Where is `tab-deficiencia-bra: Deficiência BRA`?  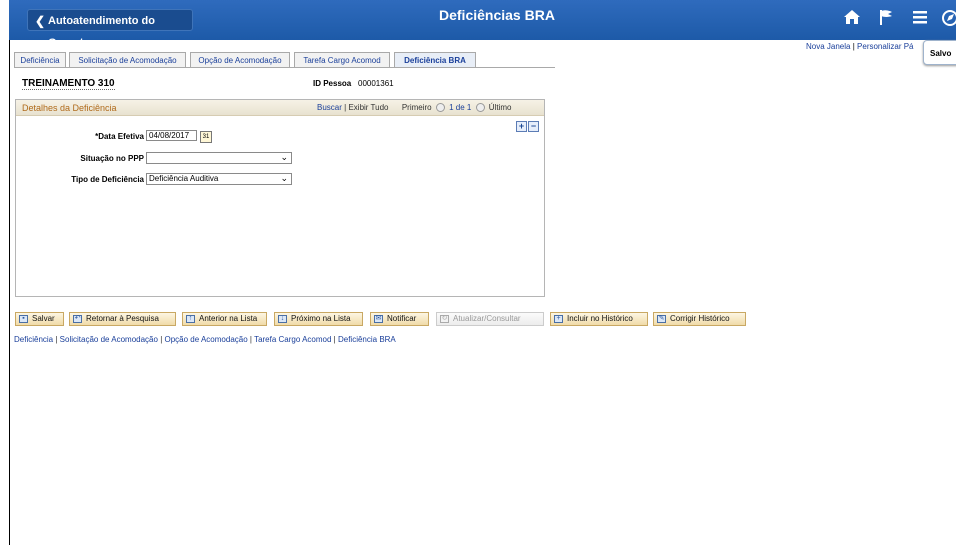
tab-deficiencia-bra: Deficiência BRA is located at coordinates (435, 59).